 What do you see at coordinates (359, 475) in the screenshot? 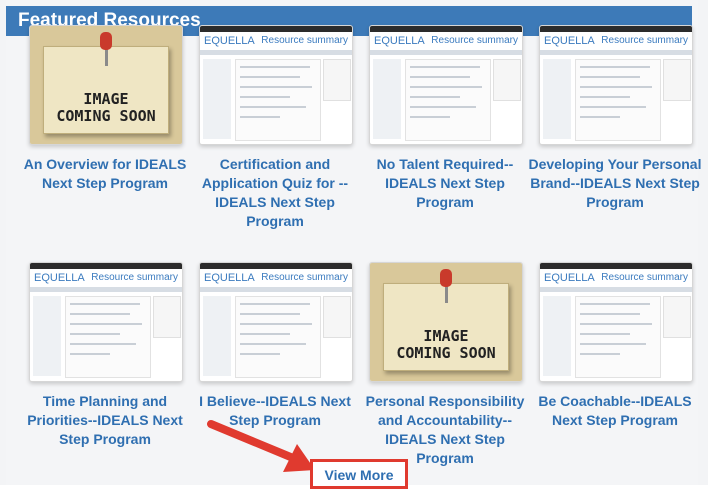
I see `view-more-label: View More` at bounding box center [359, 475].